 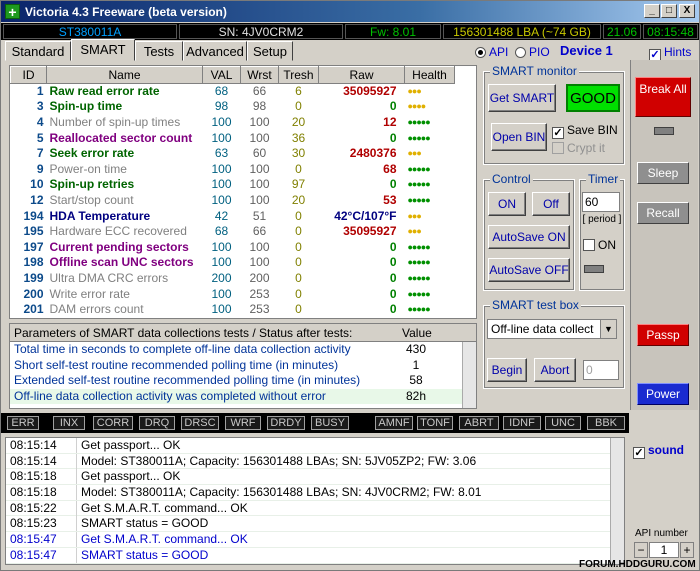 What do you see at coordinates (221, 75) in the screenshot?
I see `col-val: VAL` at bounding box center [221, 75].